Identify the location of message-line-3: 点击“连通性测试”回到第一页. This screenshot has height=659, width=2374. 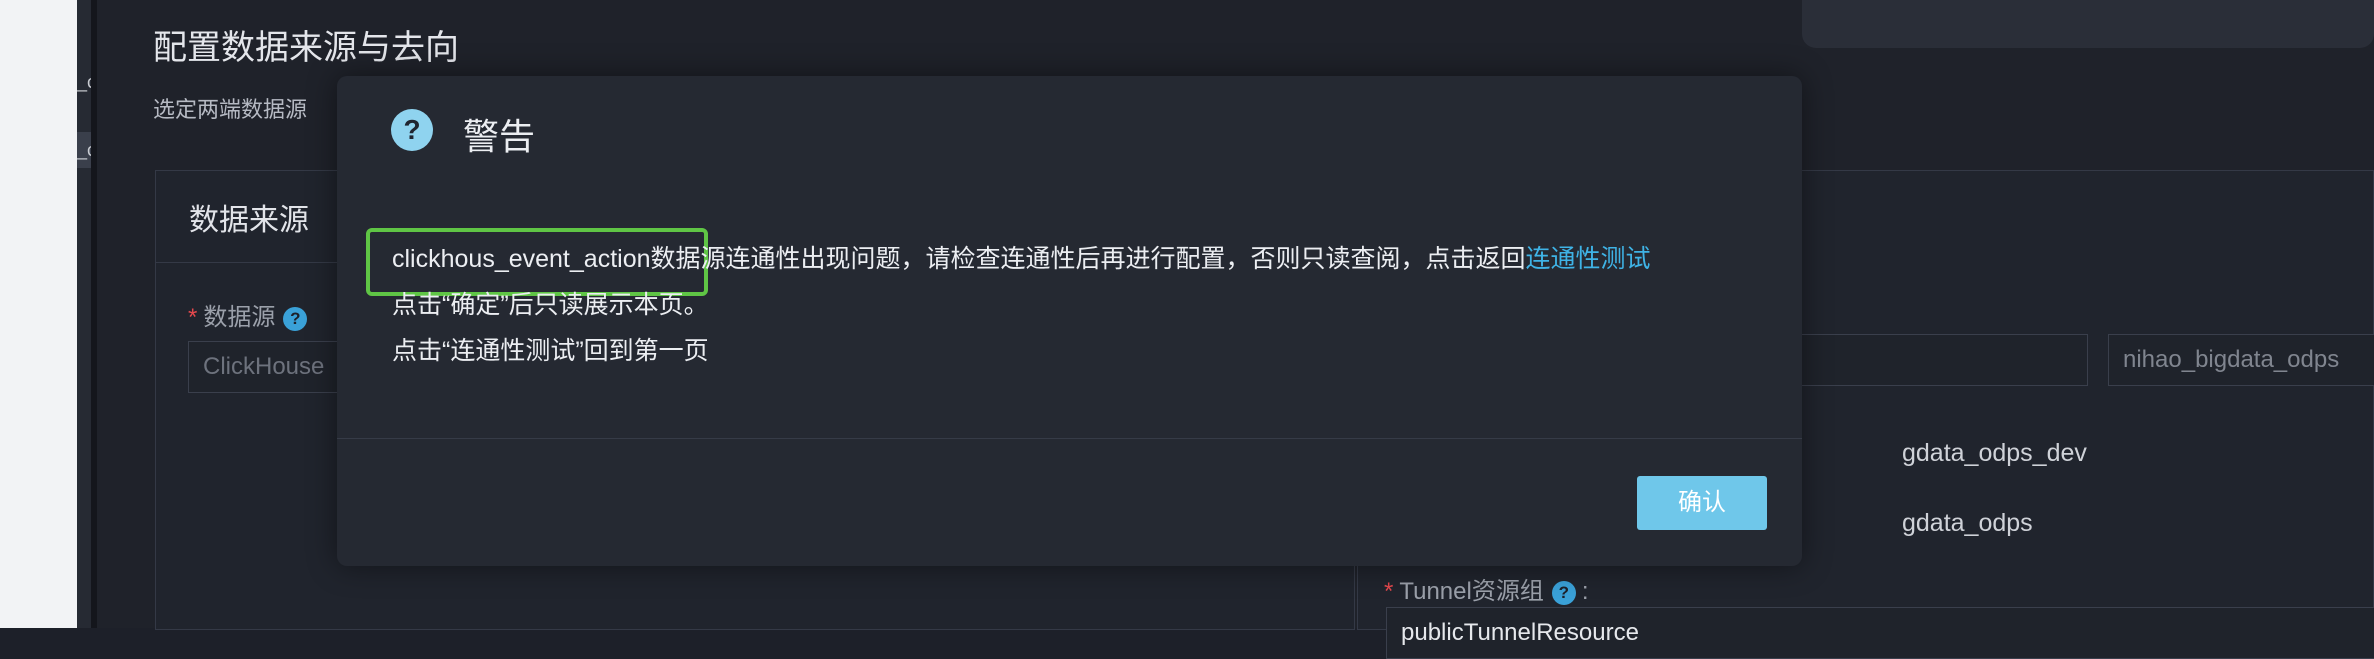
(550, 351).